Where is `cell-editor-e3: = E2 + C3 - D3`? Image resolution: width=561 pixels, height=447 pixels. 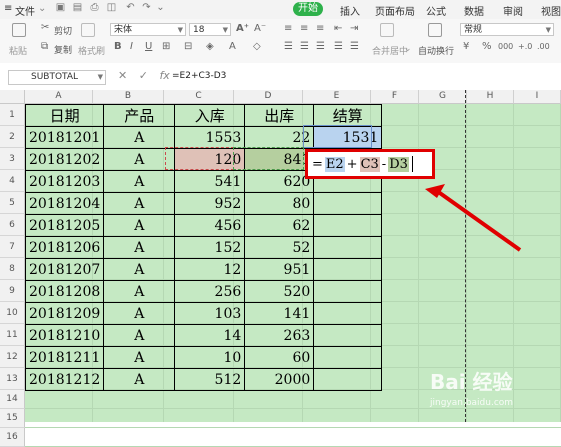 cell-editor-e3: = E2 + C3 - D3 is located at coordinates (370, 164).